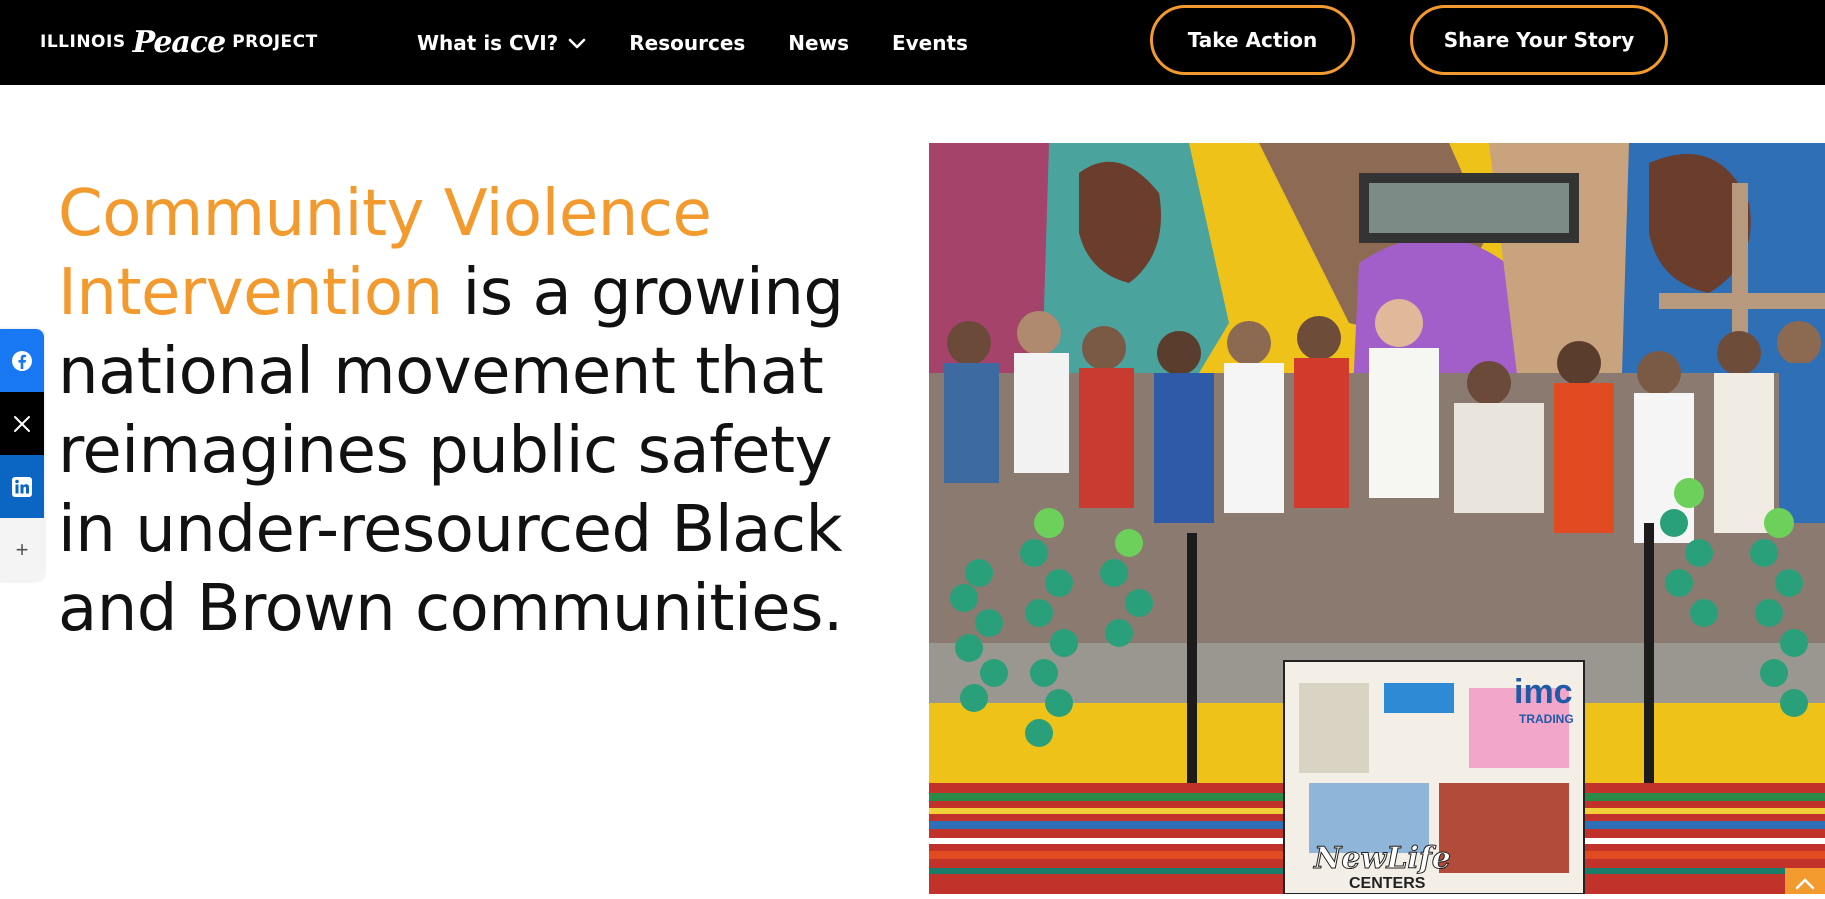 The height and width of the screenshot is (899, 1825). I want to click on logo-word-project: PROJECT, so click(275, 42).